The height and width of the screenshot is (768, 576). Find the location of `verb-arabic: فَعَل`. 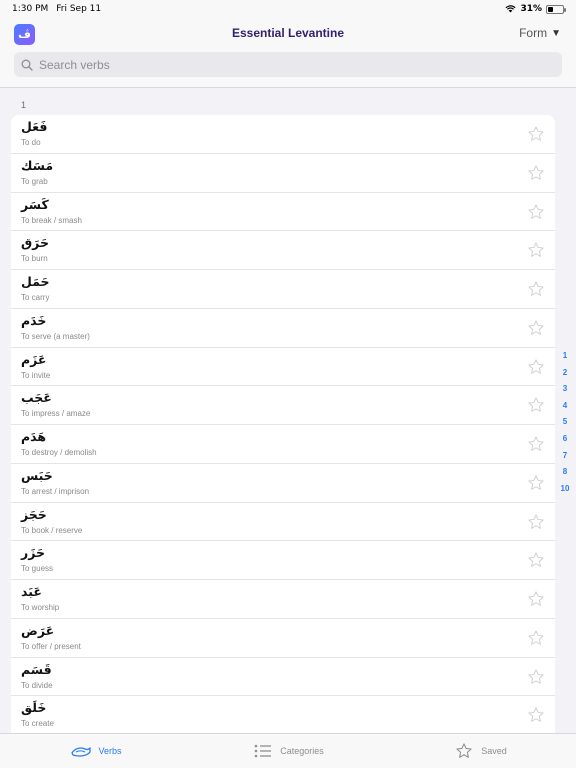

verb-arabic: فَعَل is located at coordinates (34, 126).